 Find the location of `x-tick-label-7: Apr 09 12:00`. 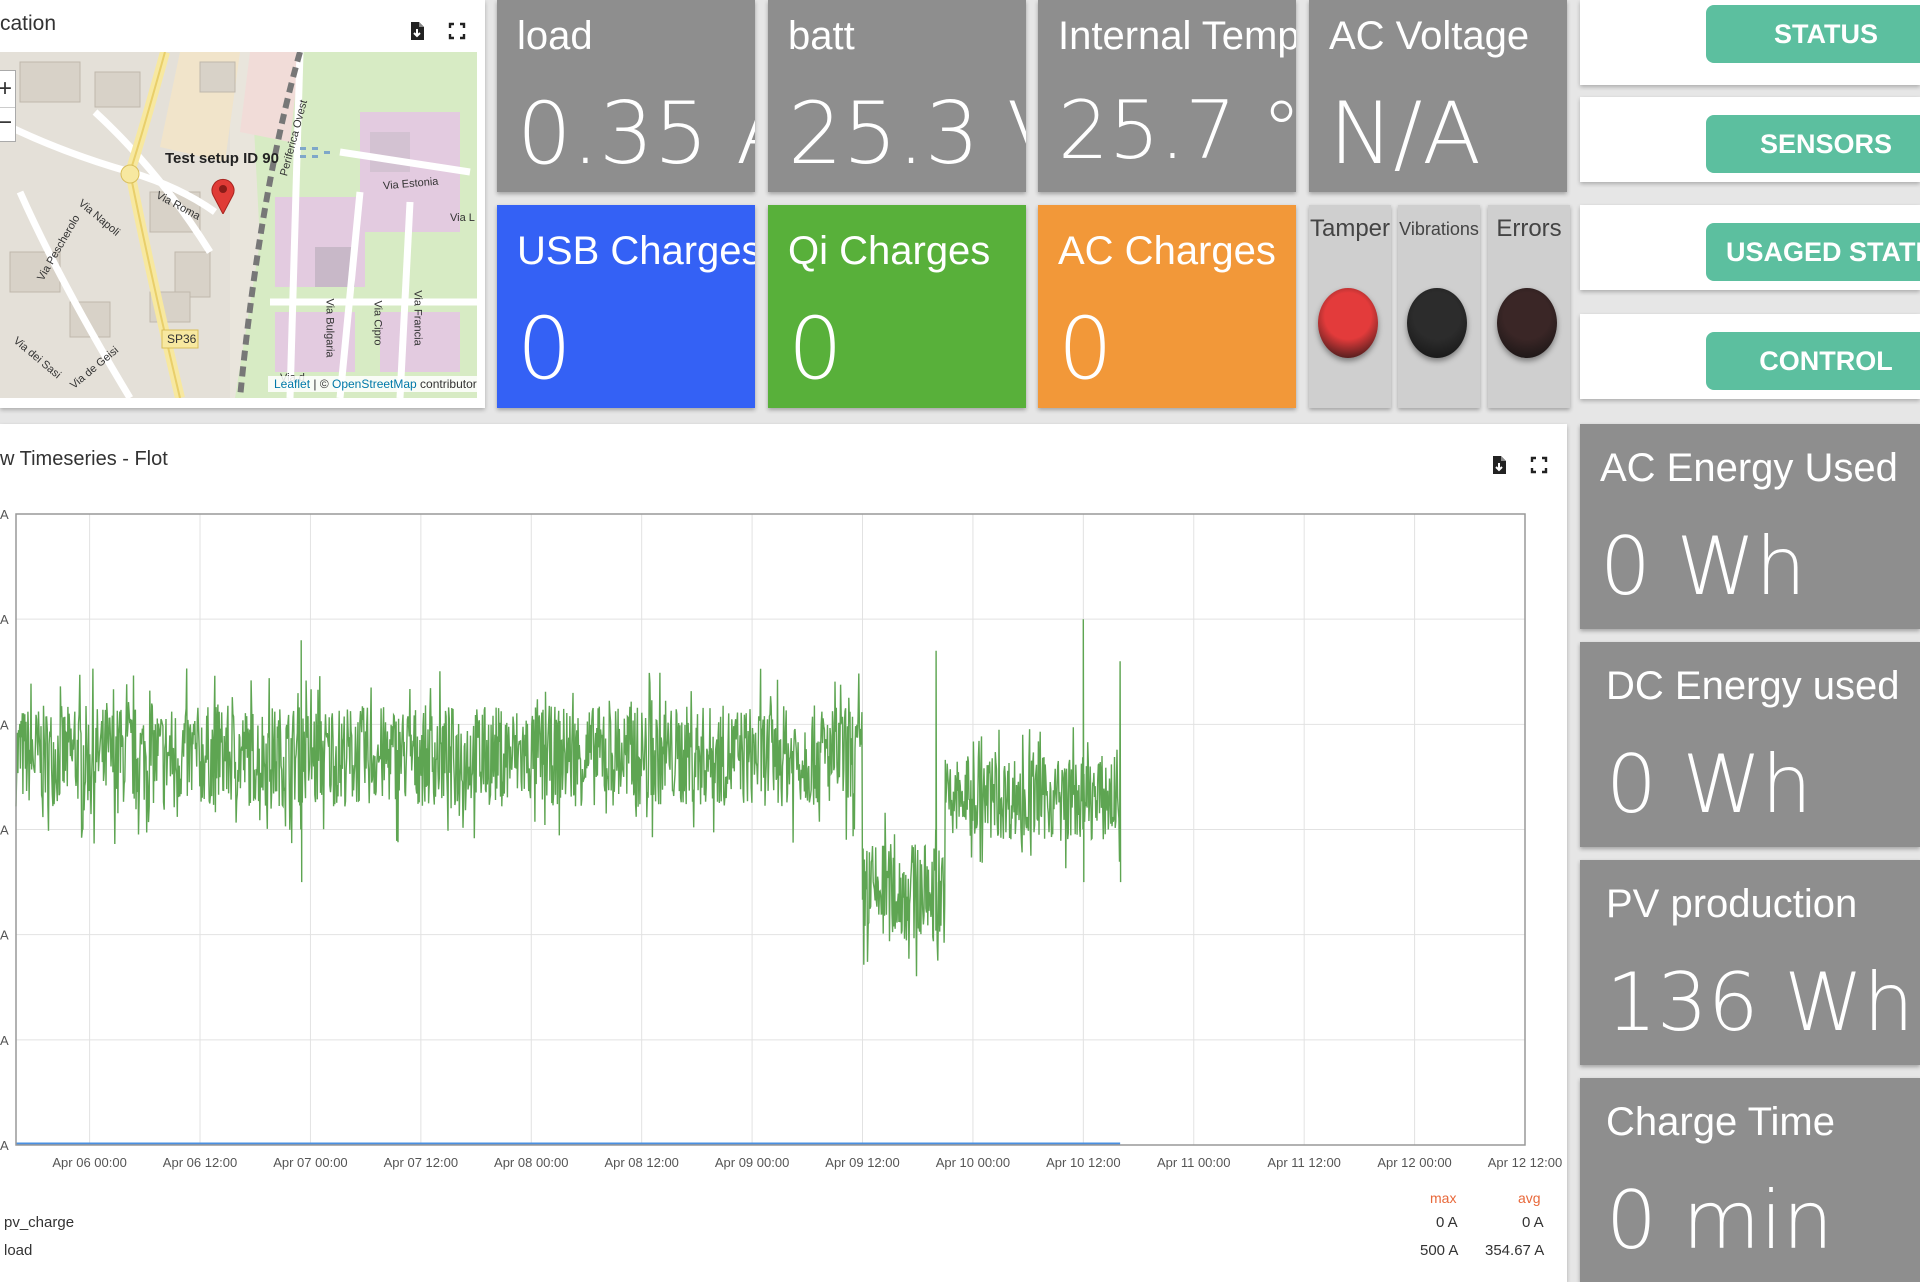

x-tick-label-7: Apr 09 12:00 is located at coordinates (862, 1162).